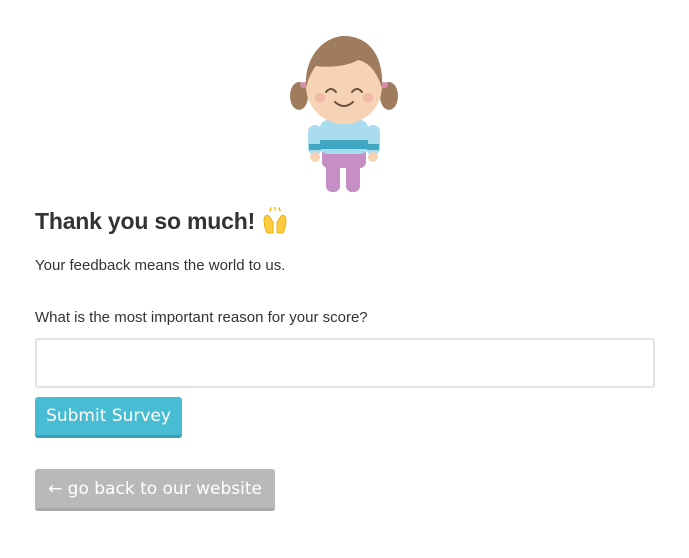 The image size is (689, 558). What do you see at coordinates (108, 417) in the screenshot?
I see `submit-survey-button: Submit Survey` at bounding box center [108, 417].